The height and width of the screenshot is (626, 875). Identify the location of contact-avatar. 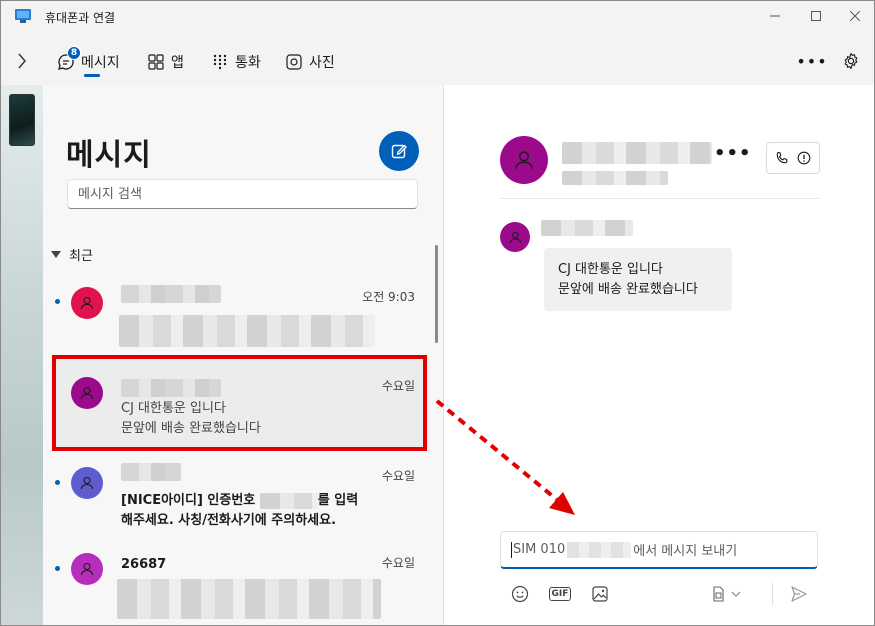
(524, 160).